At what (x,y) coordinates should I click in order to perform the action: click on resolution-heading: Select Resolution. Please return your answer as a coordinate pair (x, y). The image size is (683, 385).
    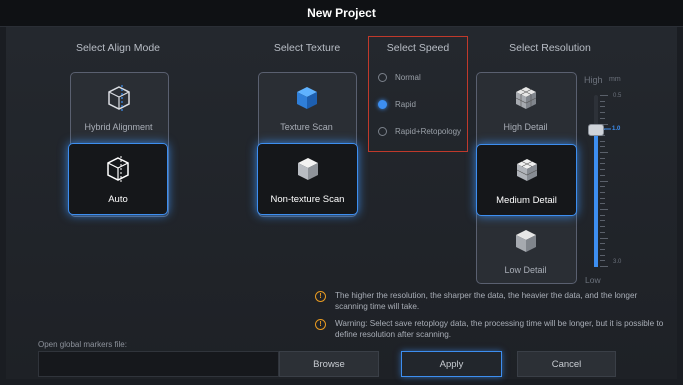
    Looking at the image, I should click on (550, 48).